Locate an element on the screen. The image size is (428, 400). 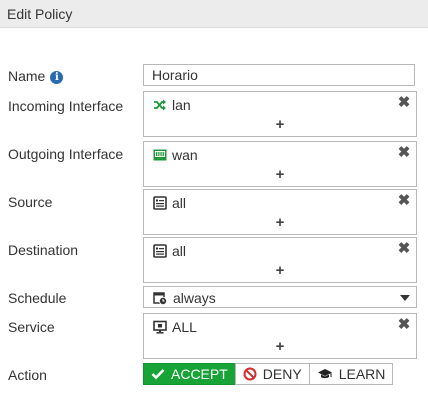
accept-button: ACCEPT is located at coordinates (189, 374).